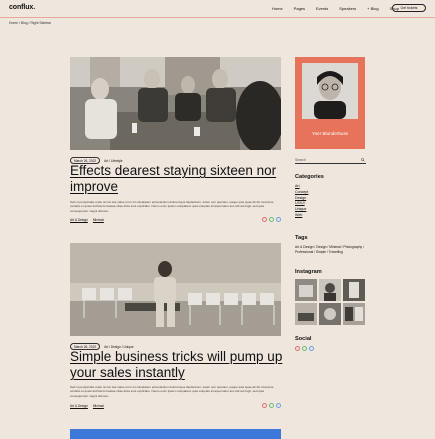  I want to click on post-1-meta-categories: Art / Lifestyle, so click(113, 161).